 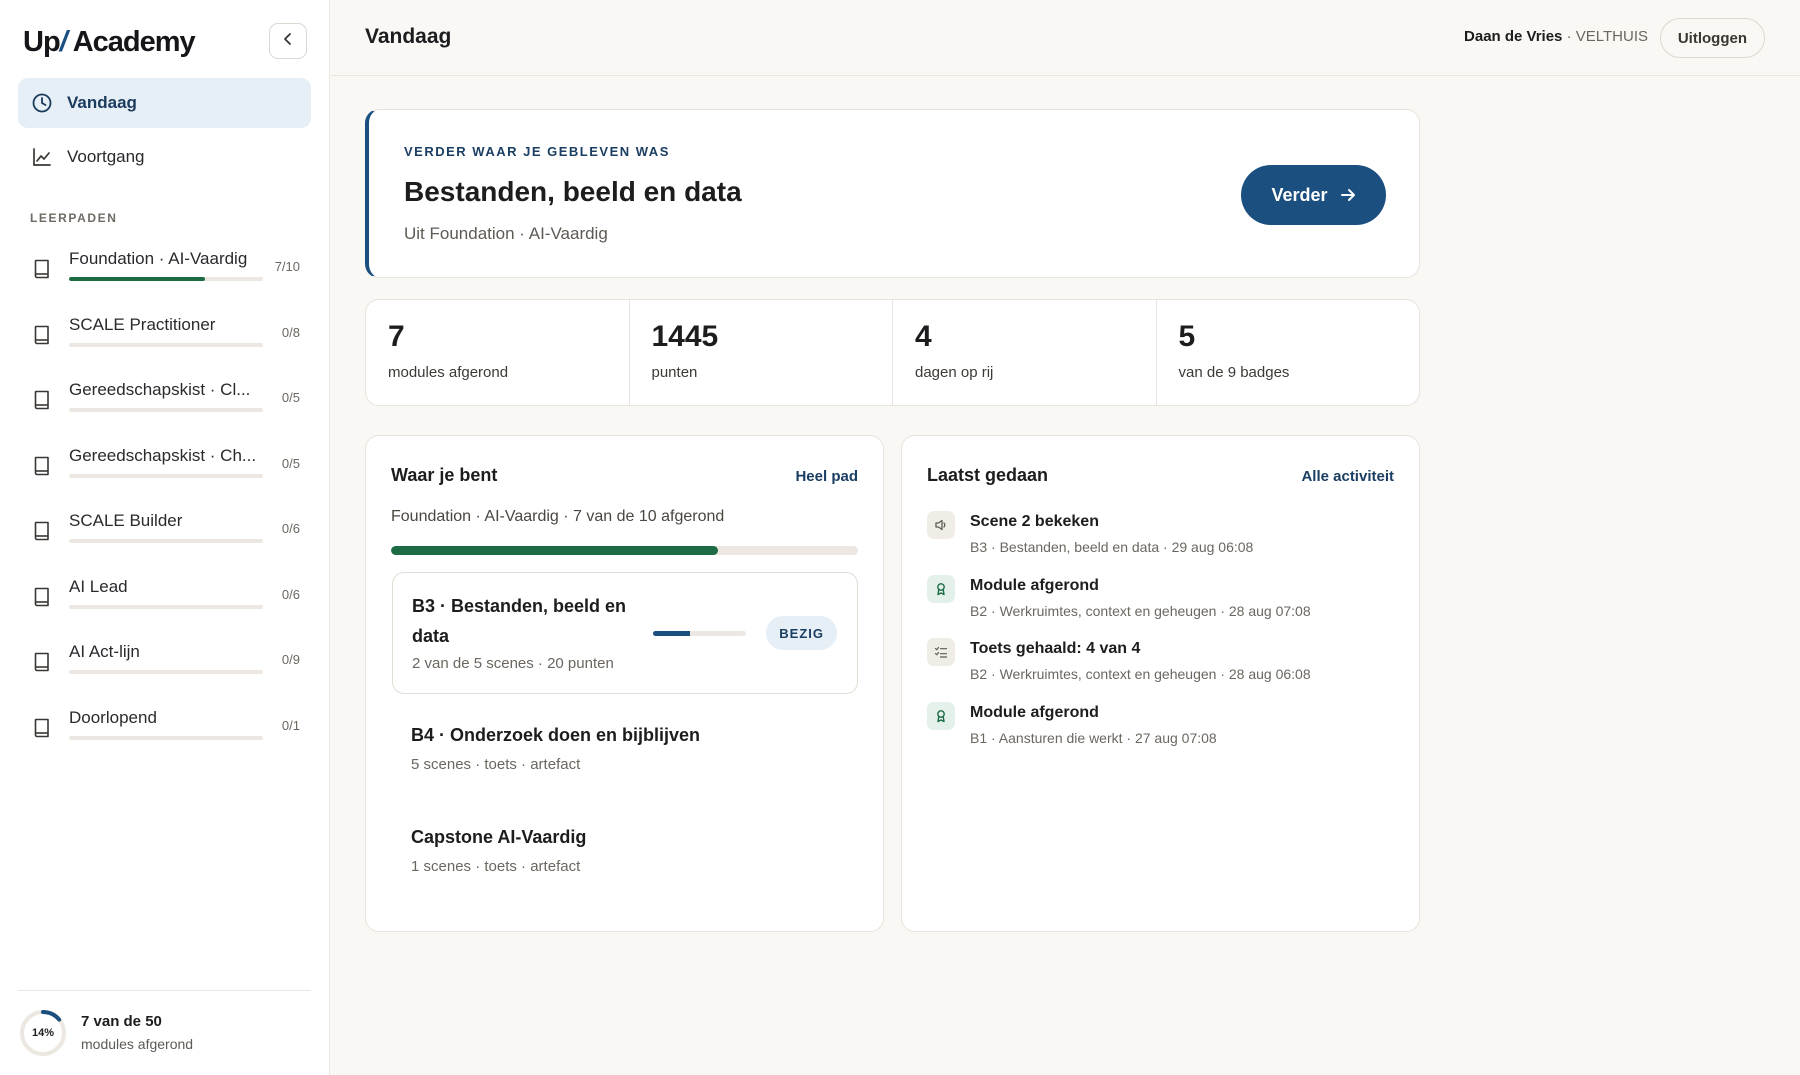 I want to click on checklist-icon, so click(x=941, y=652).